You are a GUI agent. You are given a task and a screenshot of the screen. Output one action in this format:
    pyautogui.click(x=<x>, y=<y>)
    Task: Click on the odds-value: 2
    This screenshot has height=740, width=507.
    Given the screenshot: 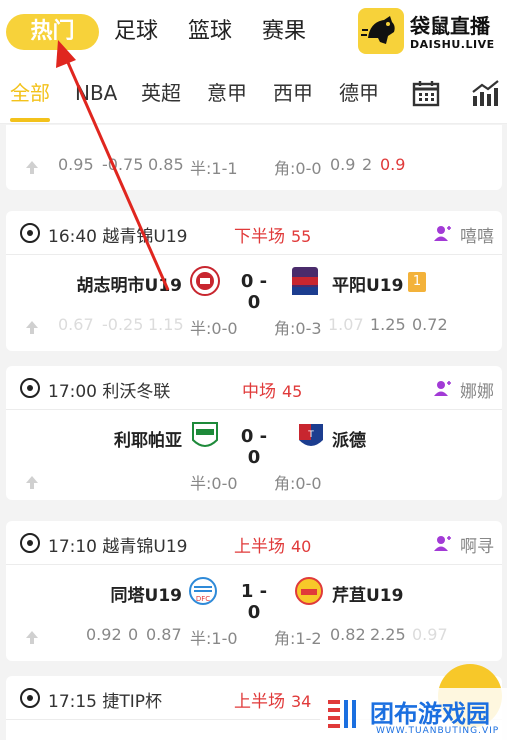 What is the action you would take?
    pyautogui.click(x=367, y=164)
    